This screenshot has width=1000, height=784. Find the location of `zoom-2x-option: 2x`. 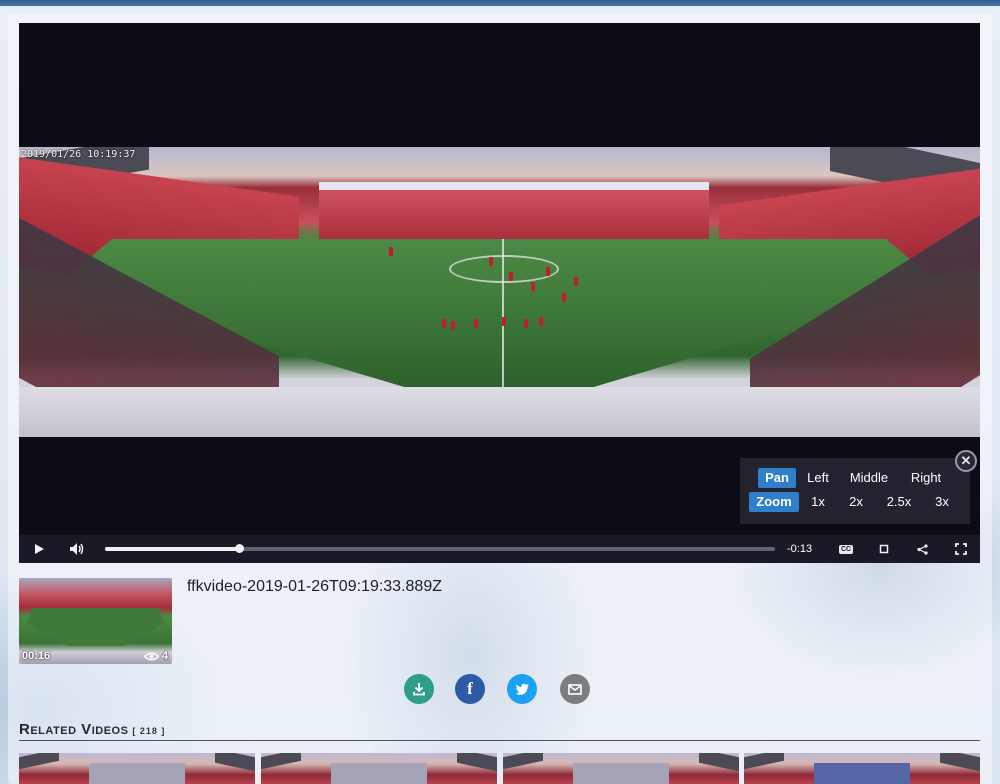

zoom-2x-option: 2x is located at coordinates (856, 502).